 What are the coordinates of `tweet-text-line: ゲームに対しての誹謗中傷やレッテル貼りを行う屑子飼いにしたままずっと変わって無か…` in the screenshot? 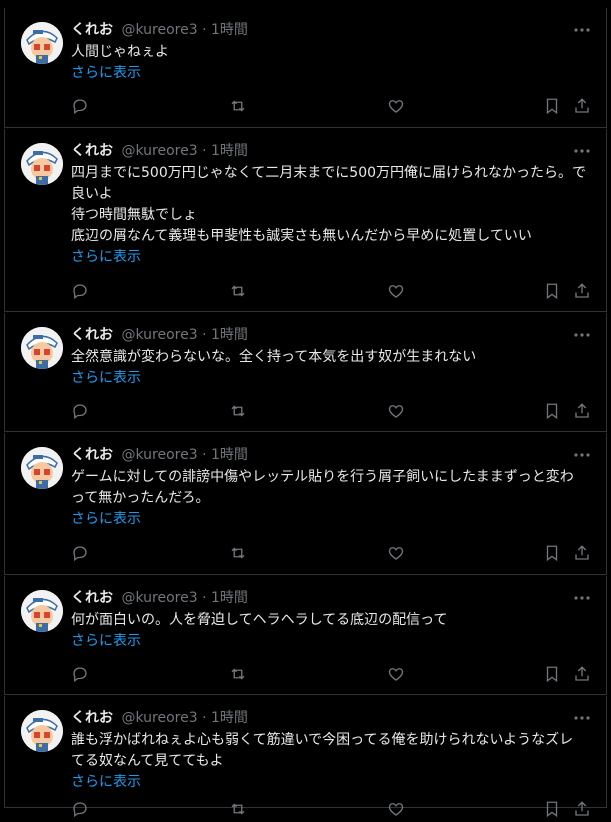 It's located at (322, 487).